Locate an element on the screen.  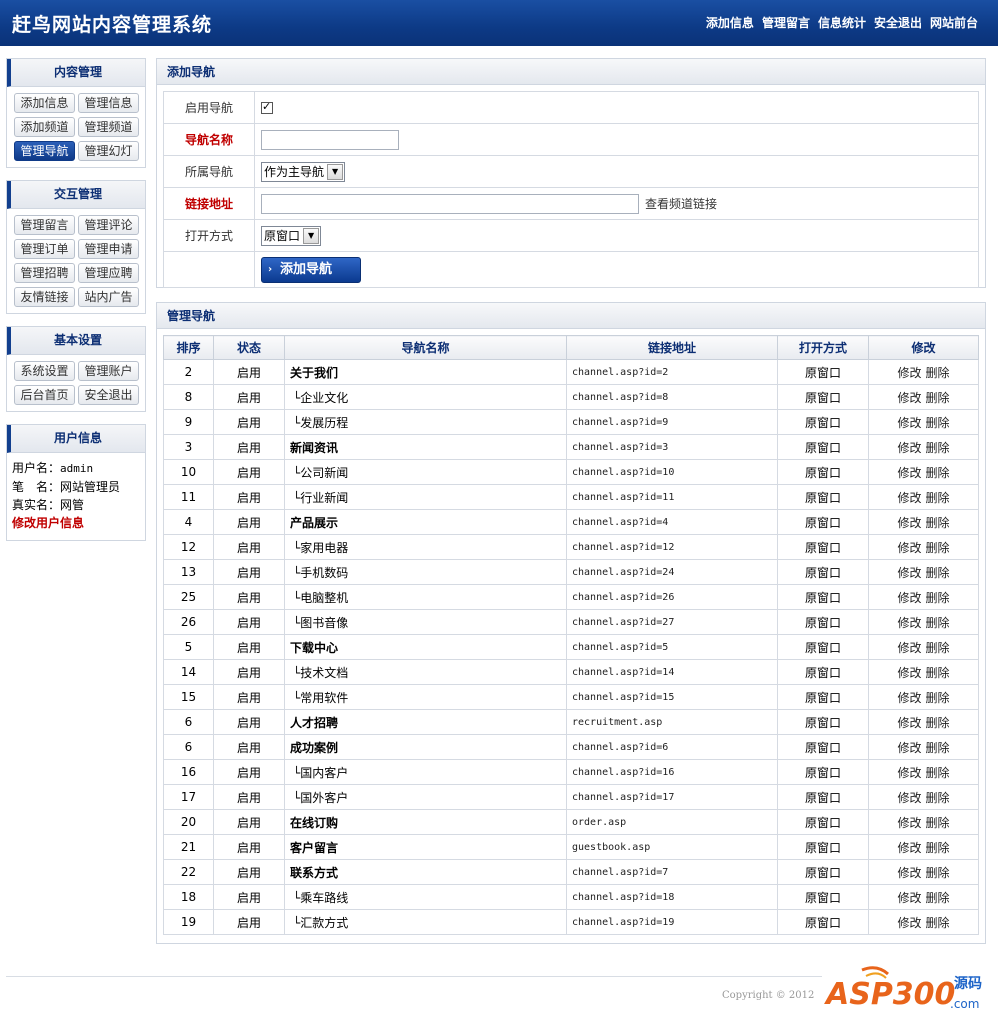
enable-checkbox is located at coordinates (267, 107).